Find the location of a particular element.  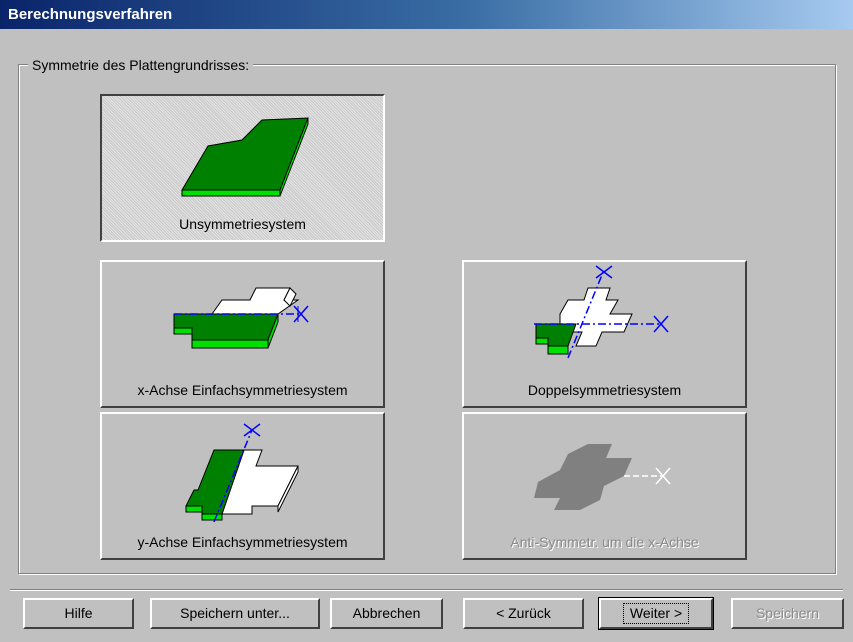

option-label: Doppelsymmetriesystem is located at coordinates (604, 390).